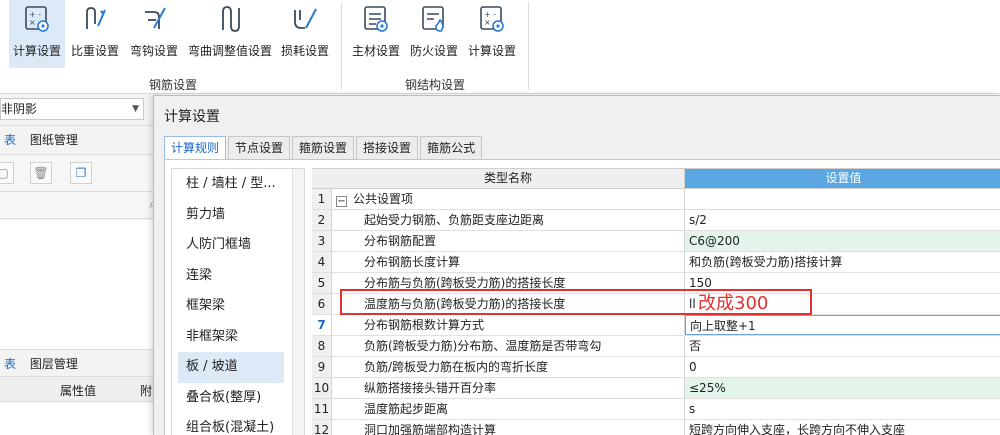  I want to click on drawing-tab-header: 表 图纸管理, so click(80, 141).